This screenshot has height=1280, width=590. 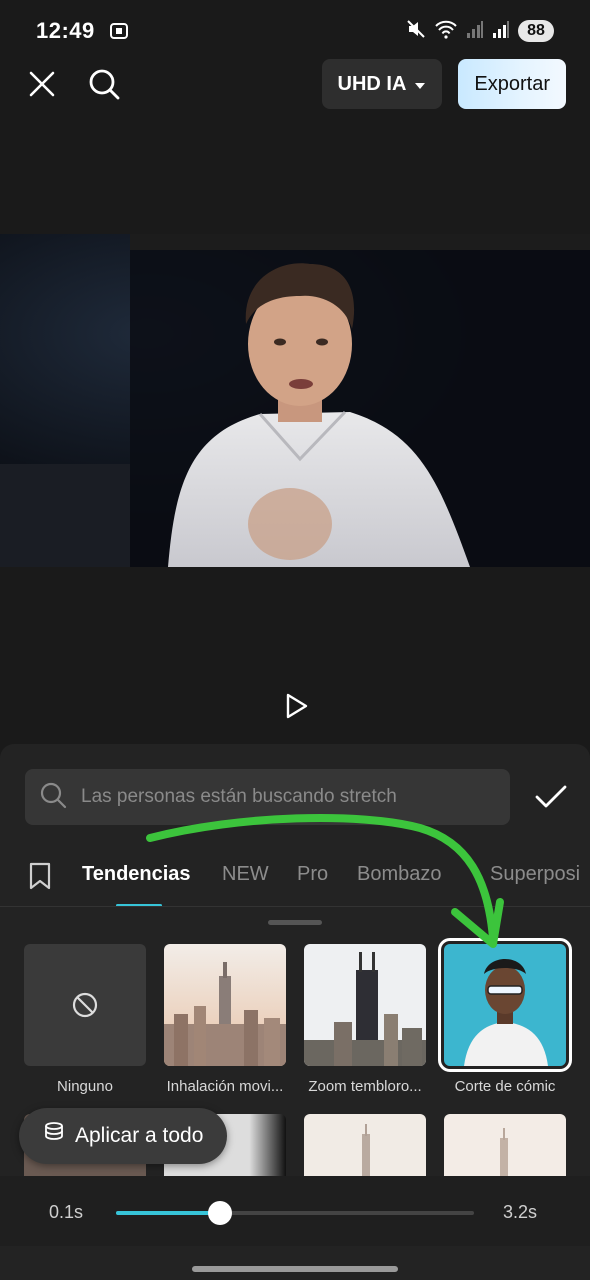 What do you see at coordinates (535, 874) in the screenshot?
I see `tab-superposicion: Superposi` at bounding box center [535, 874].